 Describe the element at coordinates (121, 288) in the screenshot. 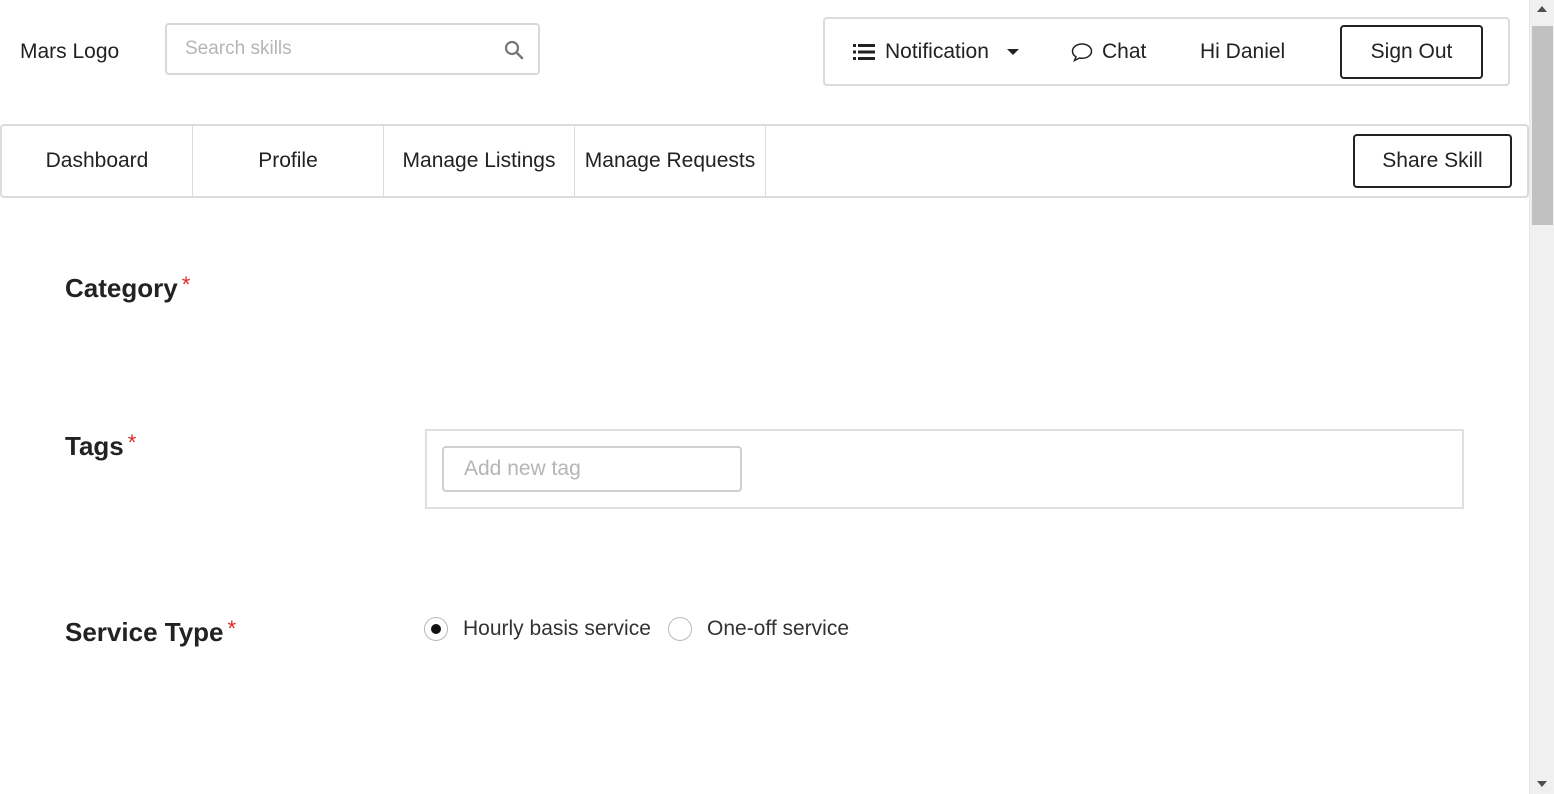

I see `category-label-text: Category` at that location.